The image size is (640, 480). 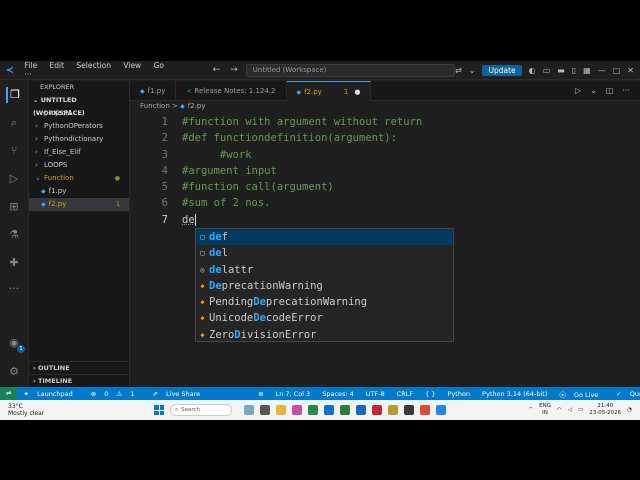 What do you see at coordinates (324, 335) in the screenshot?
I see `suggestion-item: ◆ ZeroDivisionError` at bounding box center [324, 335].